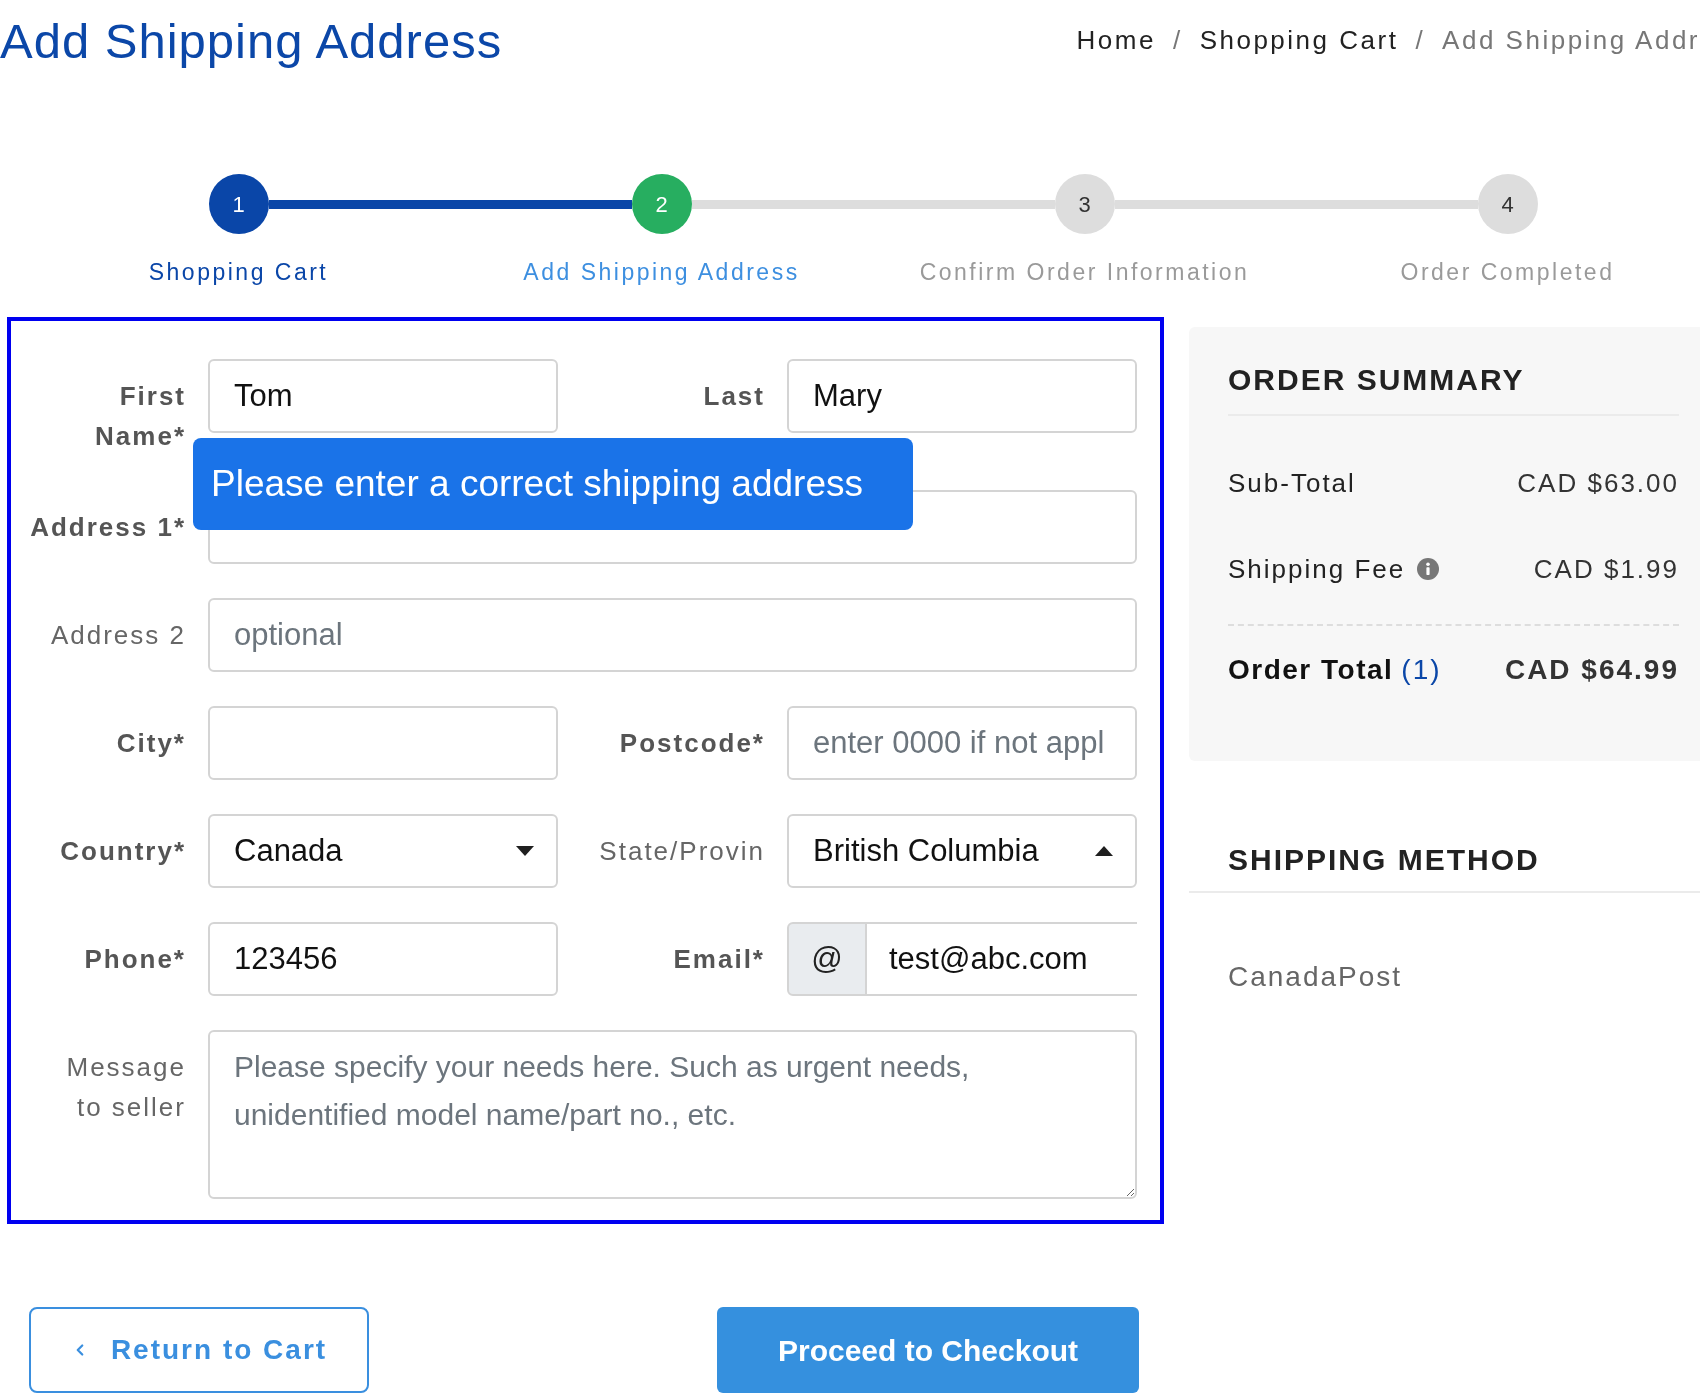 The width and height of the screenshot is (1700, 1400). I want to click on field-label: Last, so click(734, 396).